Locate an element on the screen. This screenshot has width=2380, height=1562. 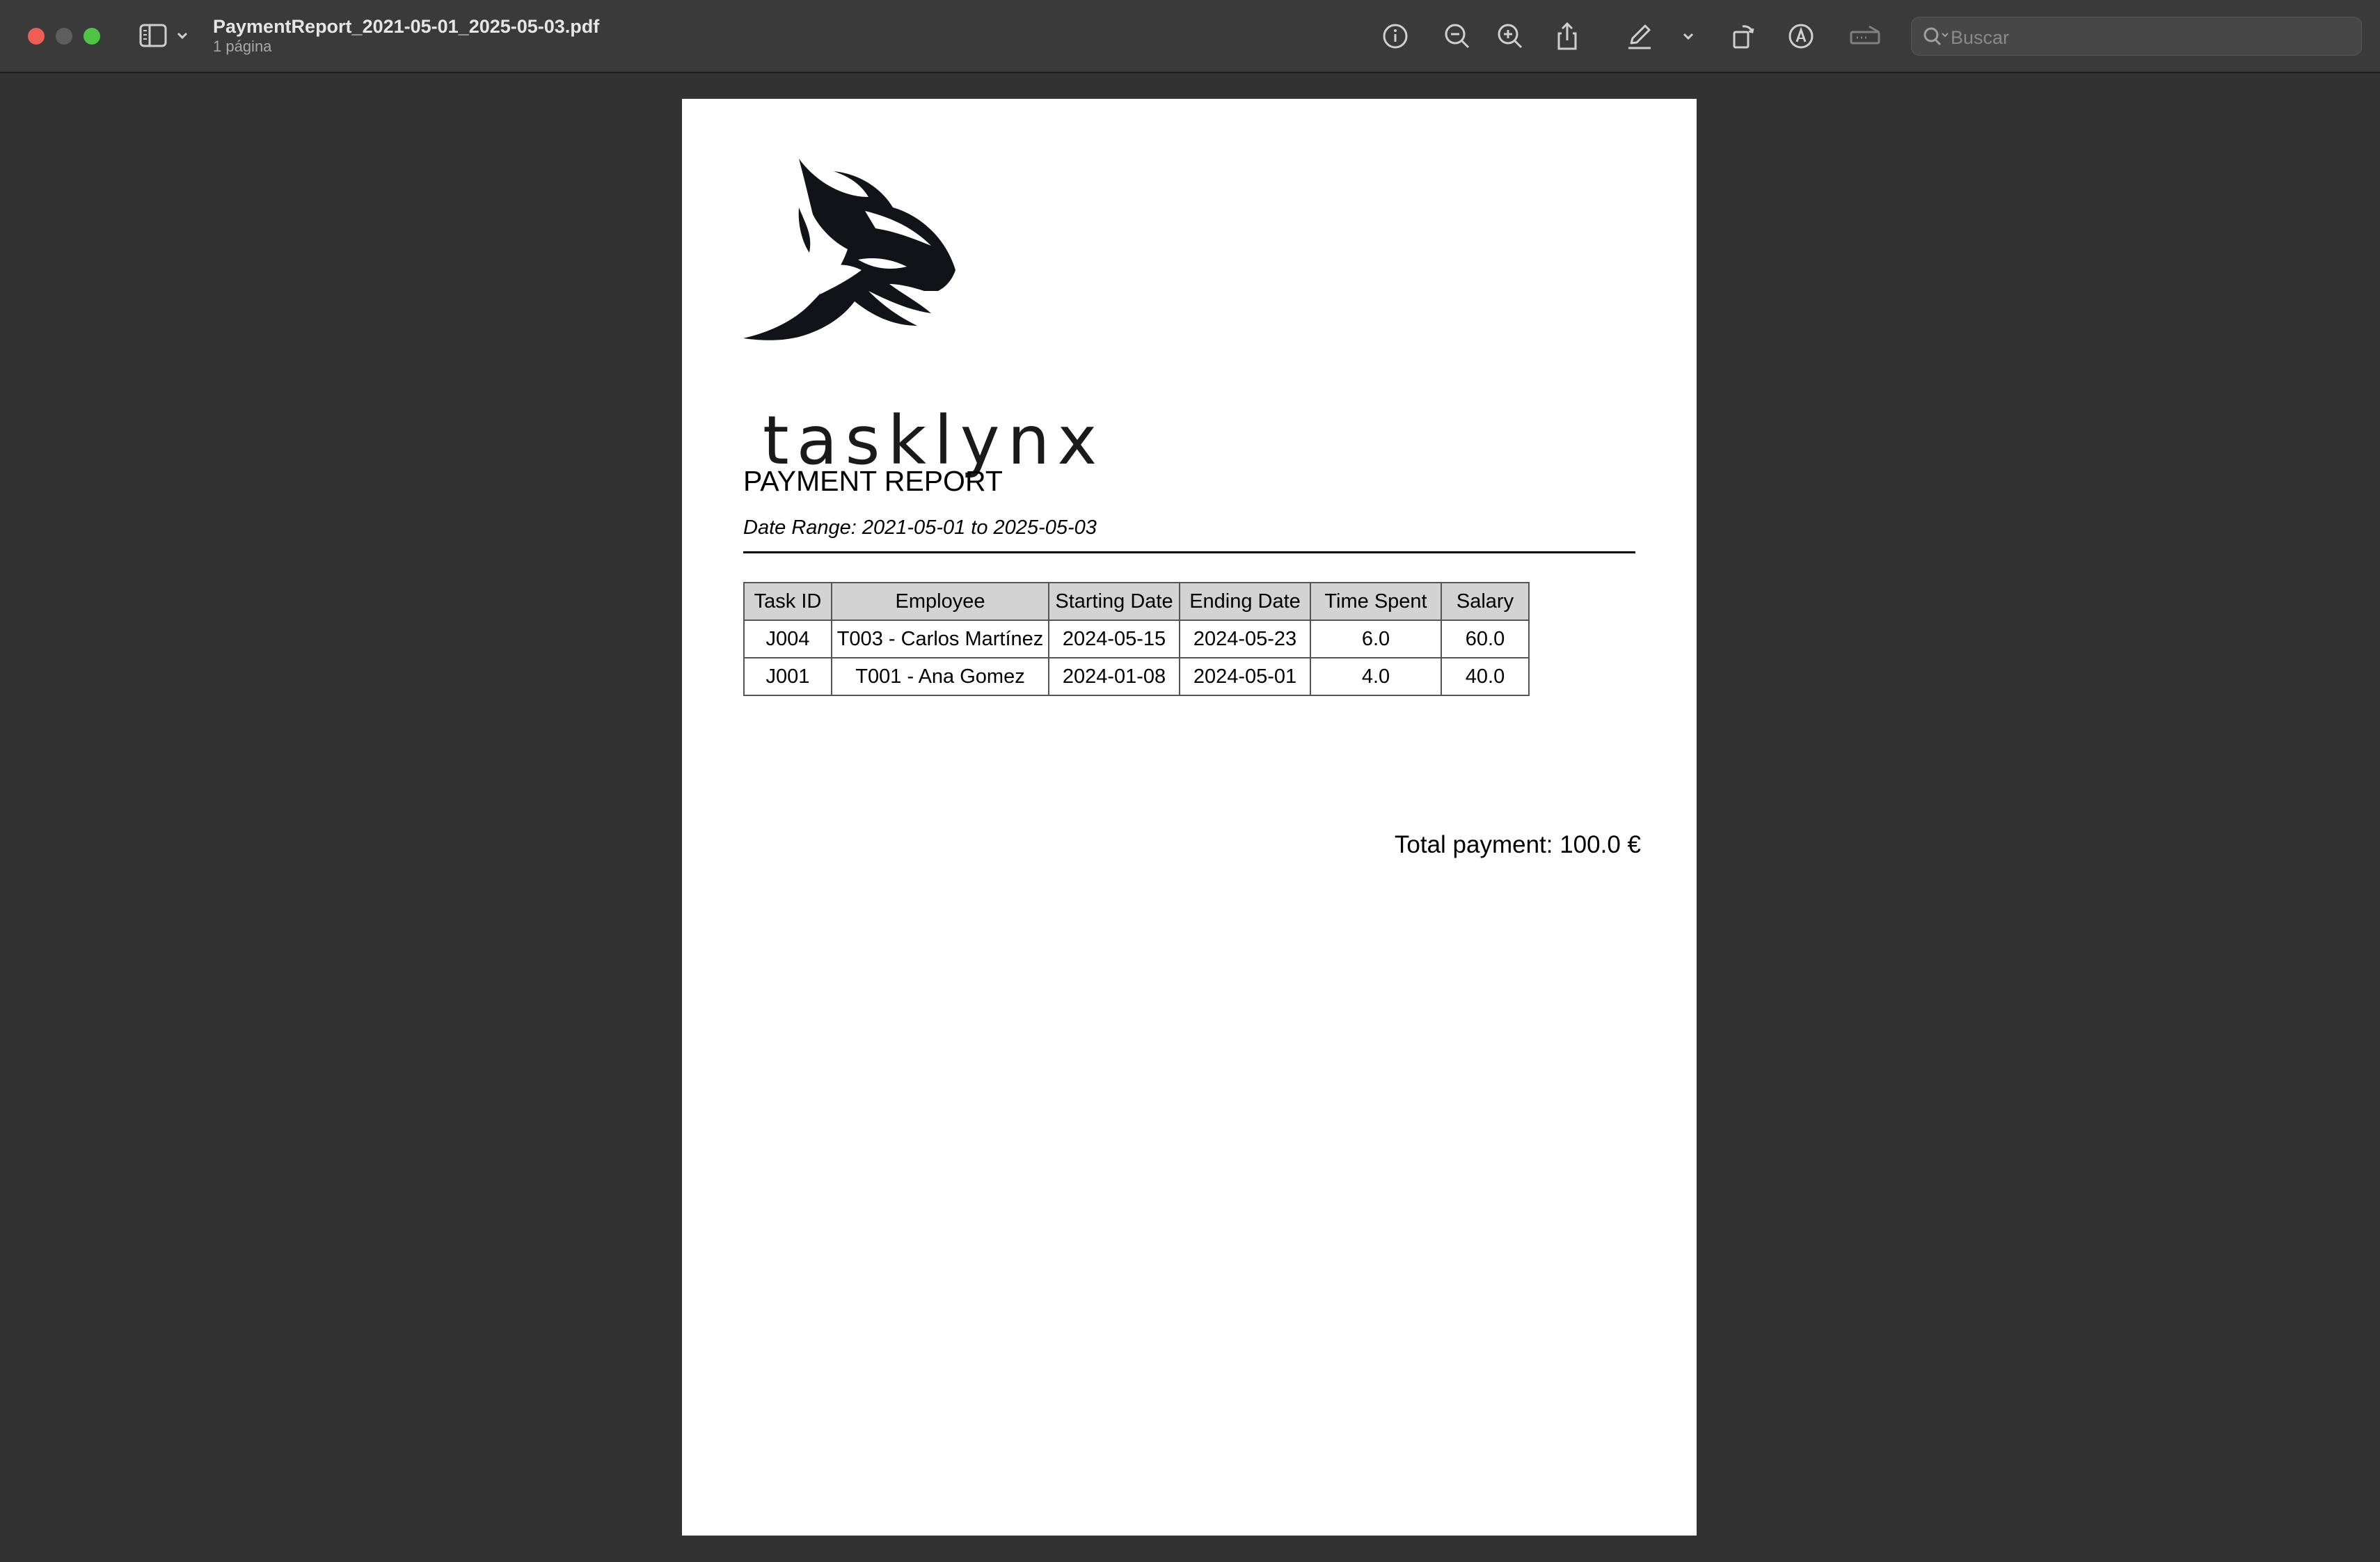
document-title: PaymentReport_2021-05-01_2025-05-03.pdf is located at coordinates (407, 26).